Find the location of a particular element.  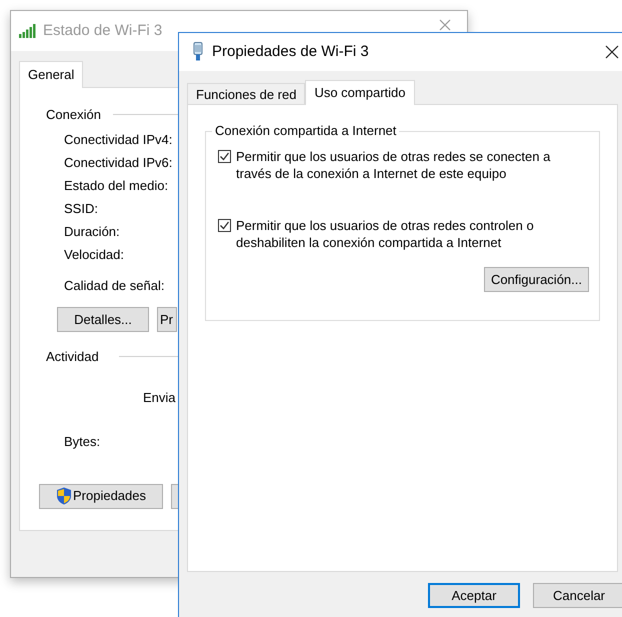

field-label: SSID: is located at coordinates (81, 209).